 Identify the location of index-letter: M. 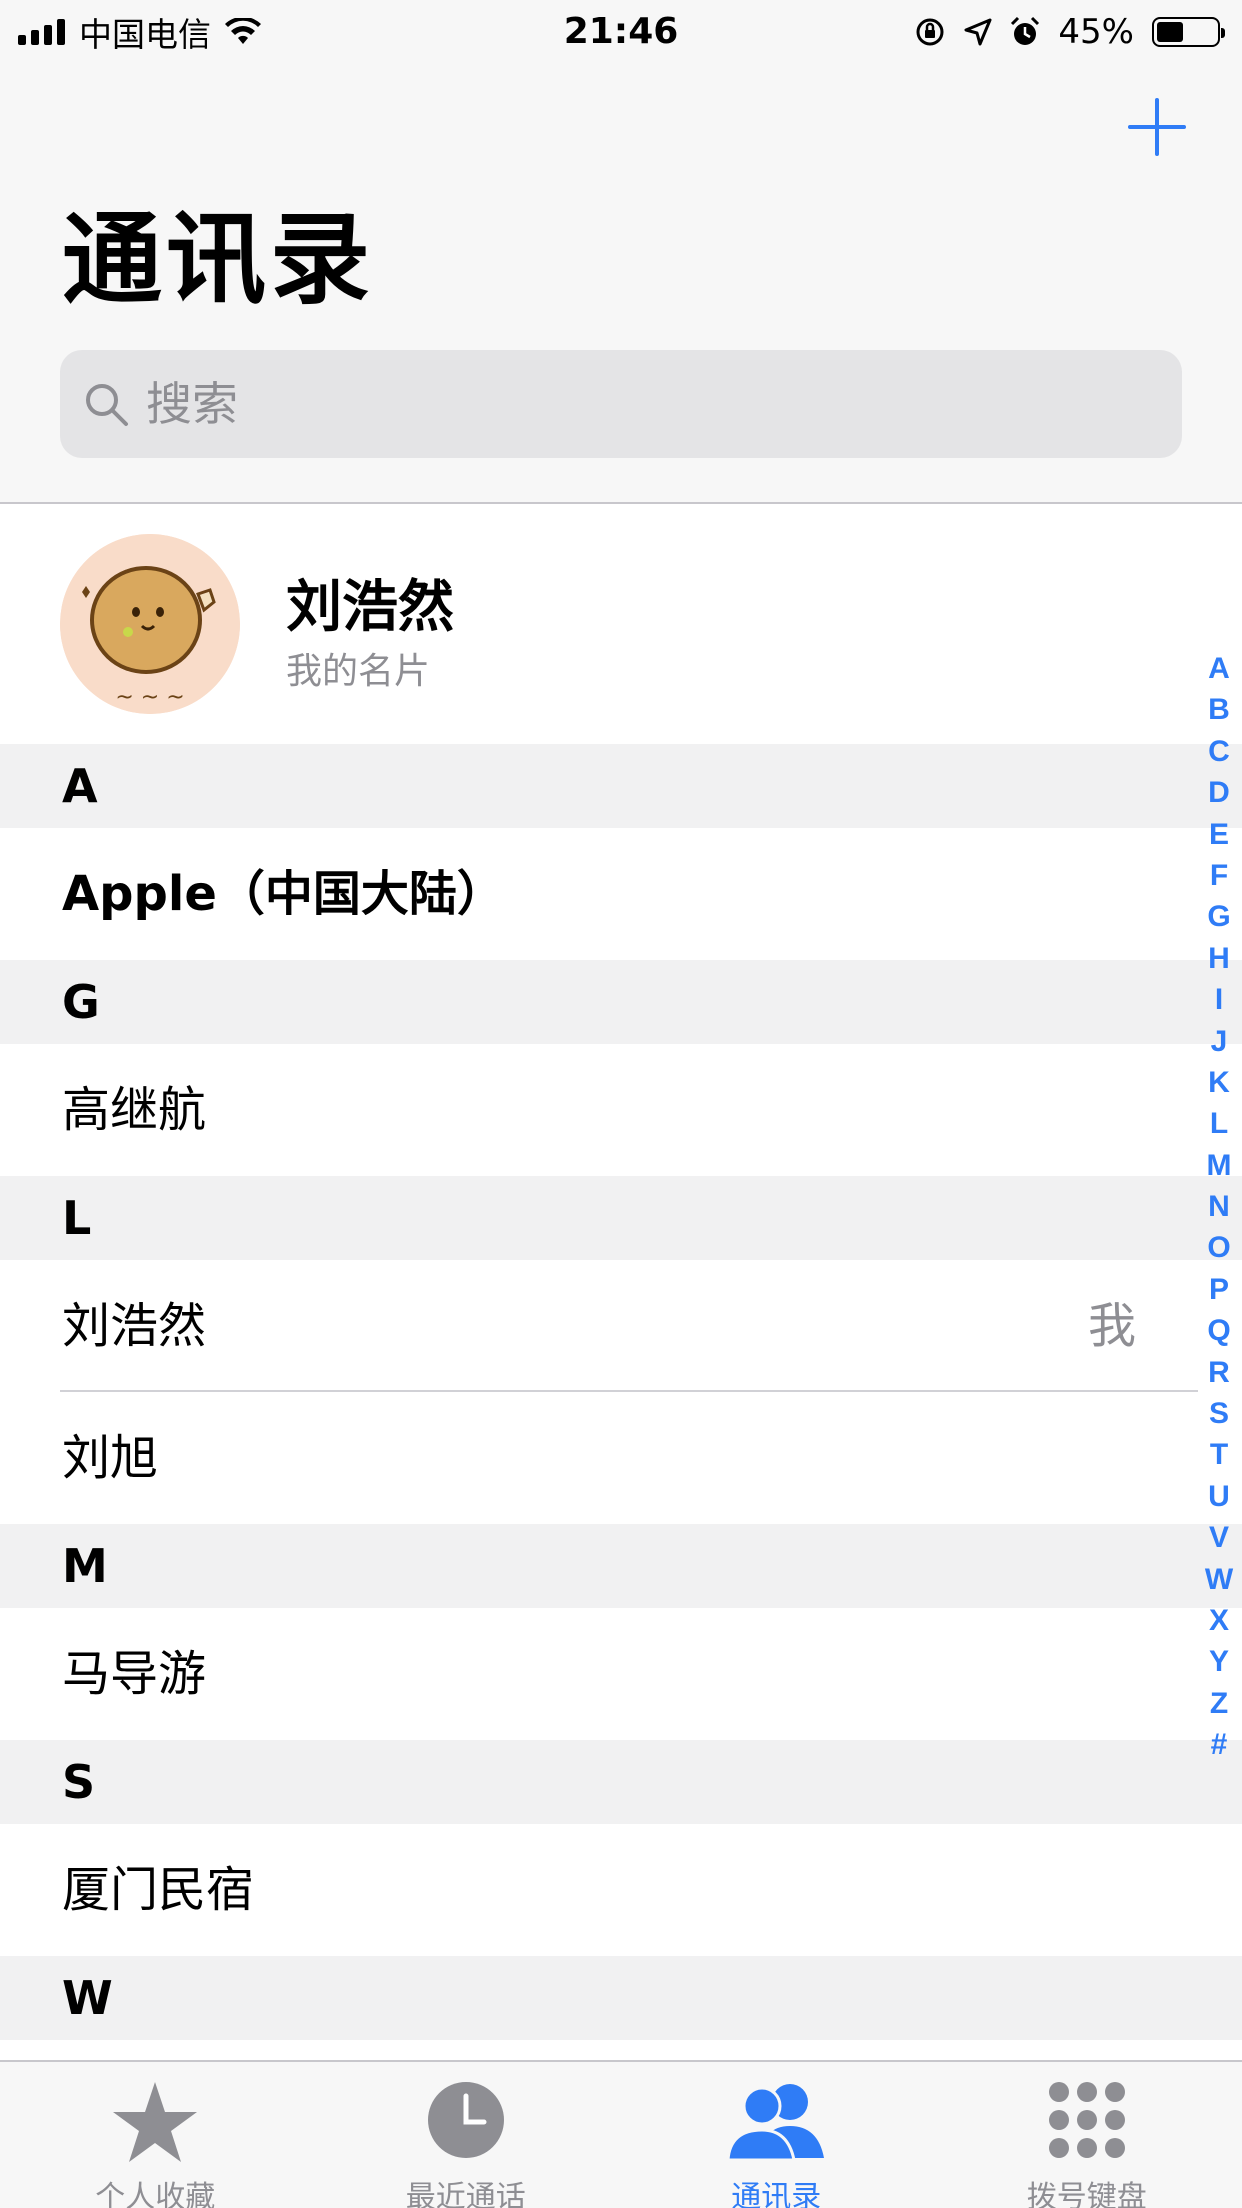
(1219, 1165).